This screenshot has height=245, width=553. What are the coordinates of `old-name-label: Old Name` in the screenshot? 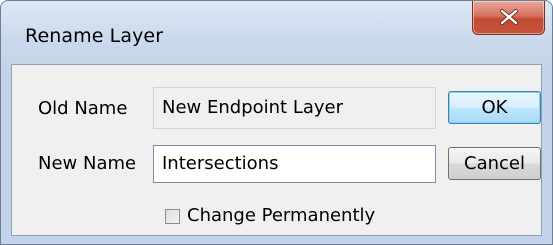 It's located at (83, 108).